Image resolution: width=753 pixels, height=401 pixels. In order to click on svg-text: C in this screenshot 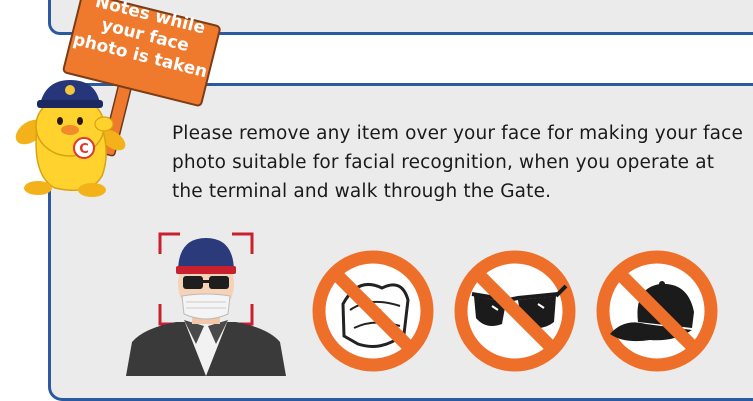, I will do `click(84, 149)`.